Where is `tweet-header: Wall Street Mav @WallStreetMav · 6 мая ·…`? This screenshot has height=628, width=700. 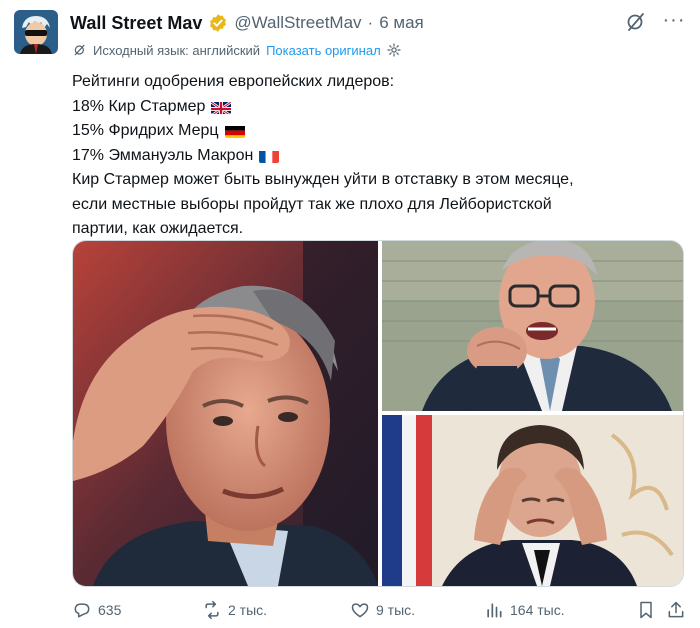 tweet-header: Wall Street Mav @WallStreetMav · 6 мая ·… is located at coordinates (378, 23).